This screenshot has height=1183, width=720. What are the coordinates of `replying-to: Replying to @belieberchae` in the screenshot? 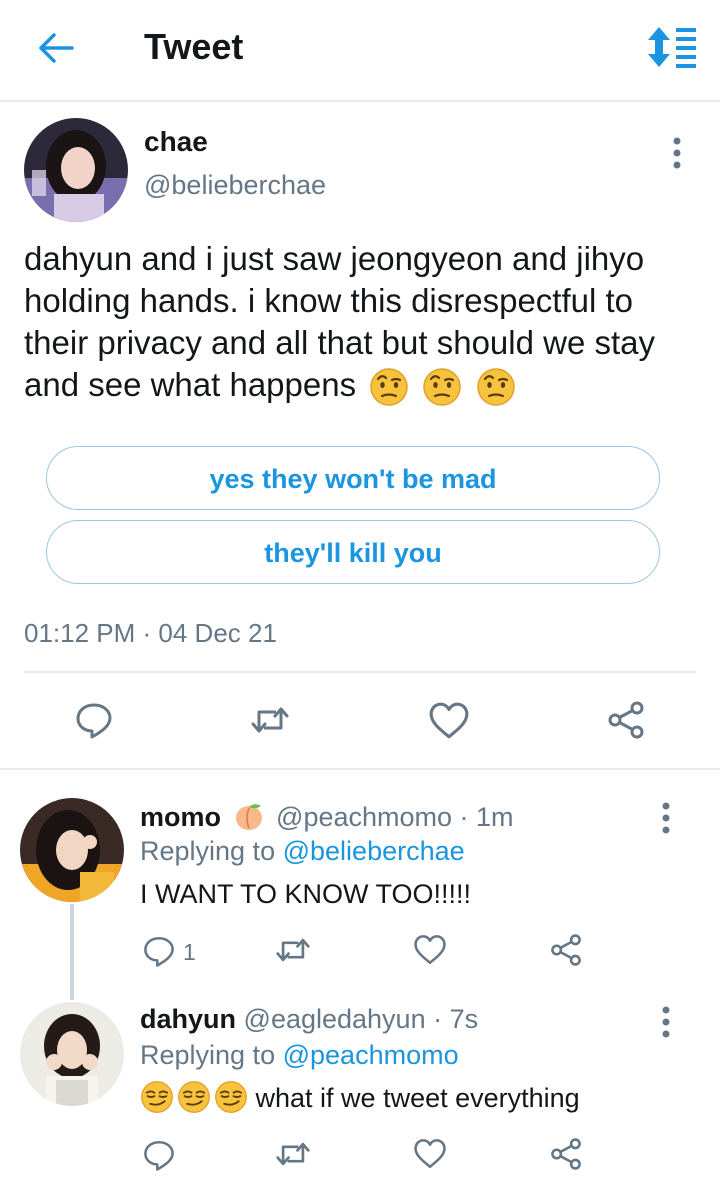 It's located at (302, 851).